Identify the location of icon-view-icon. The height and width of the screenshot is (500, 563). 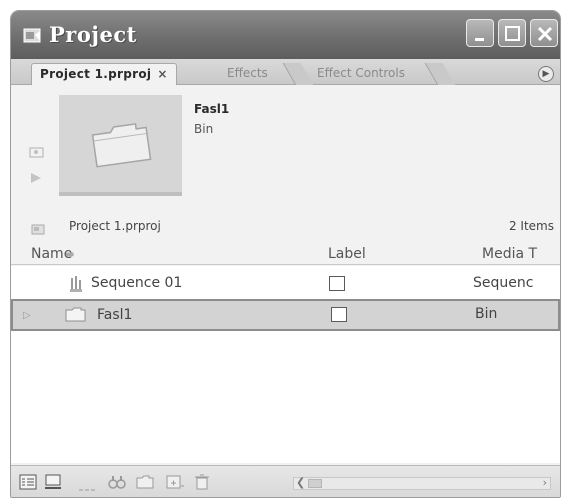
(53, 484).